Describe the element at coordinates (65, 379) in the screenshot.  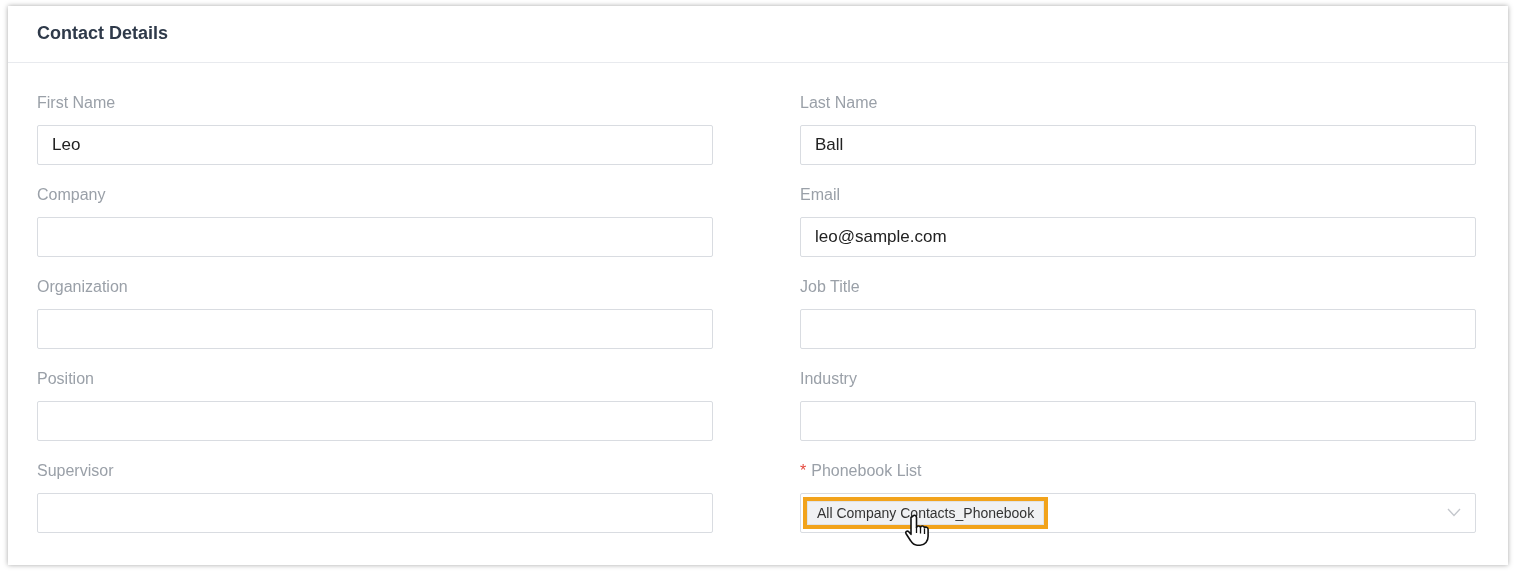
I see `field-label: Position` at that location.